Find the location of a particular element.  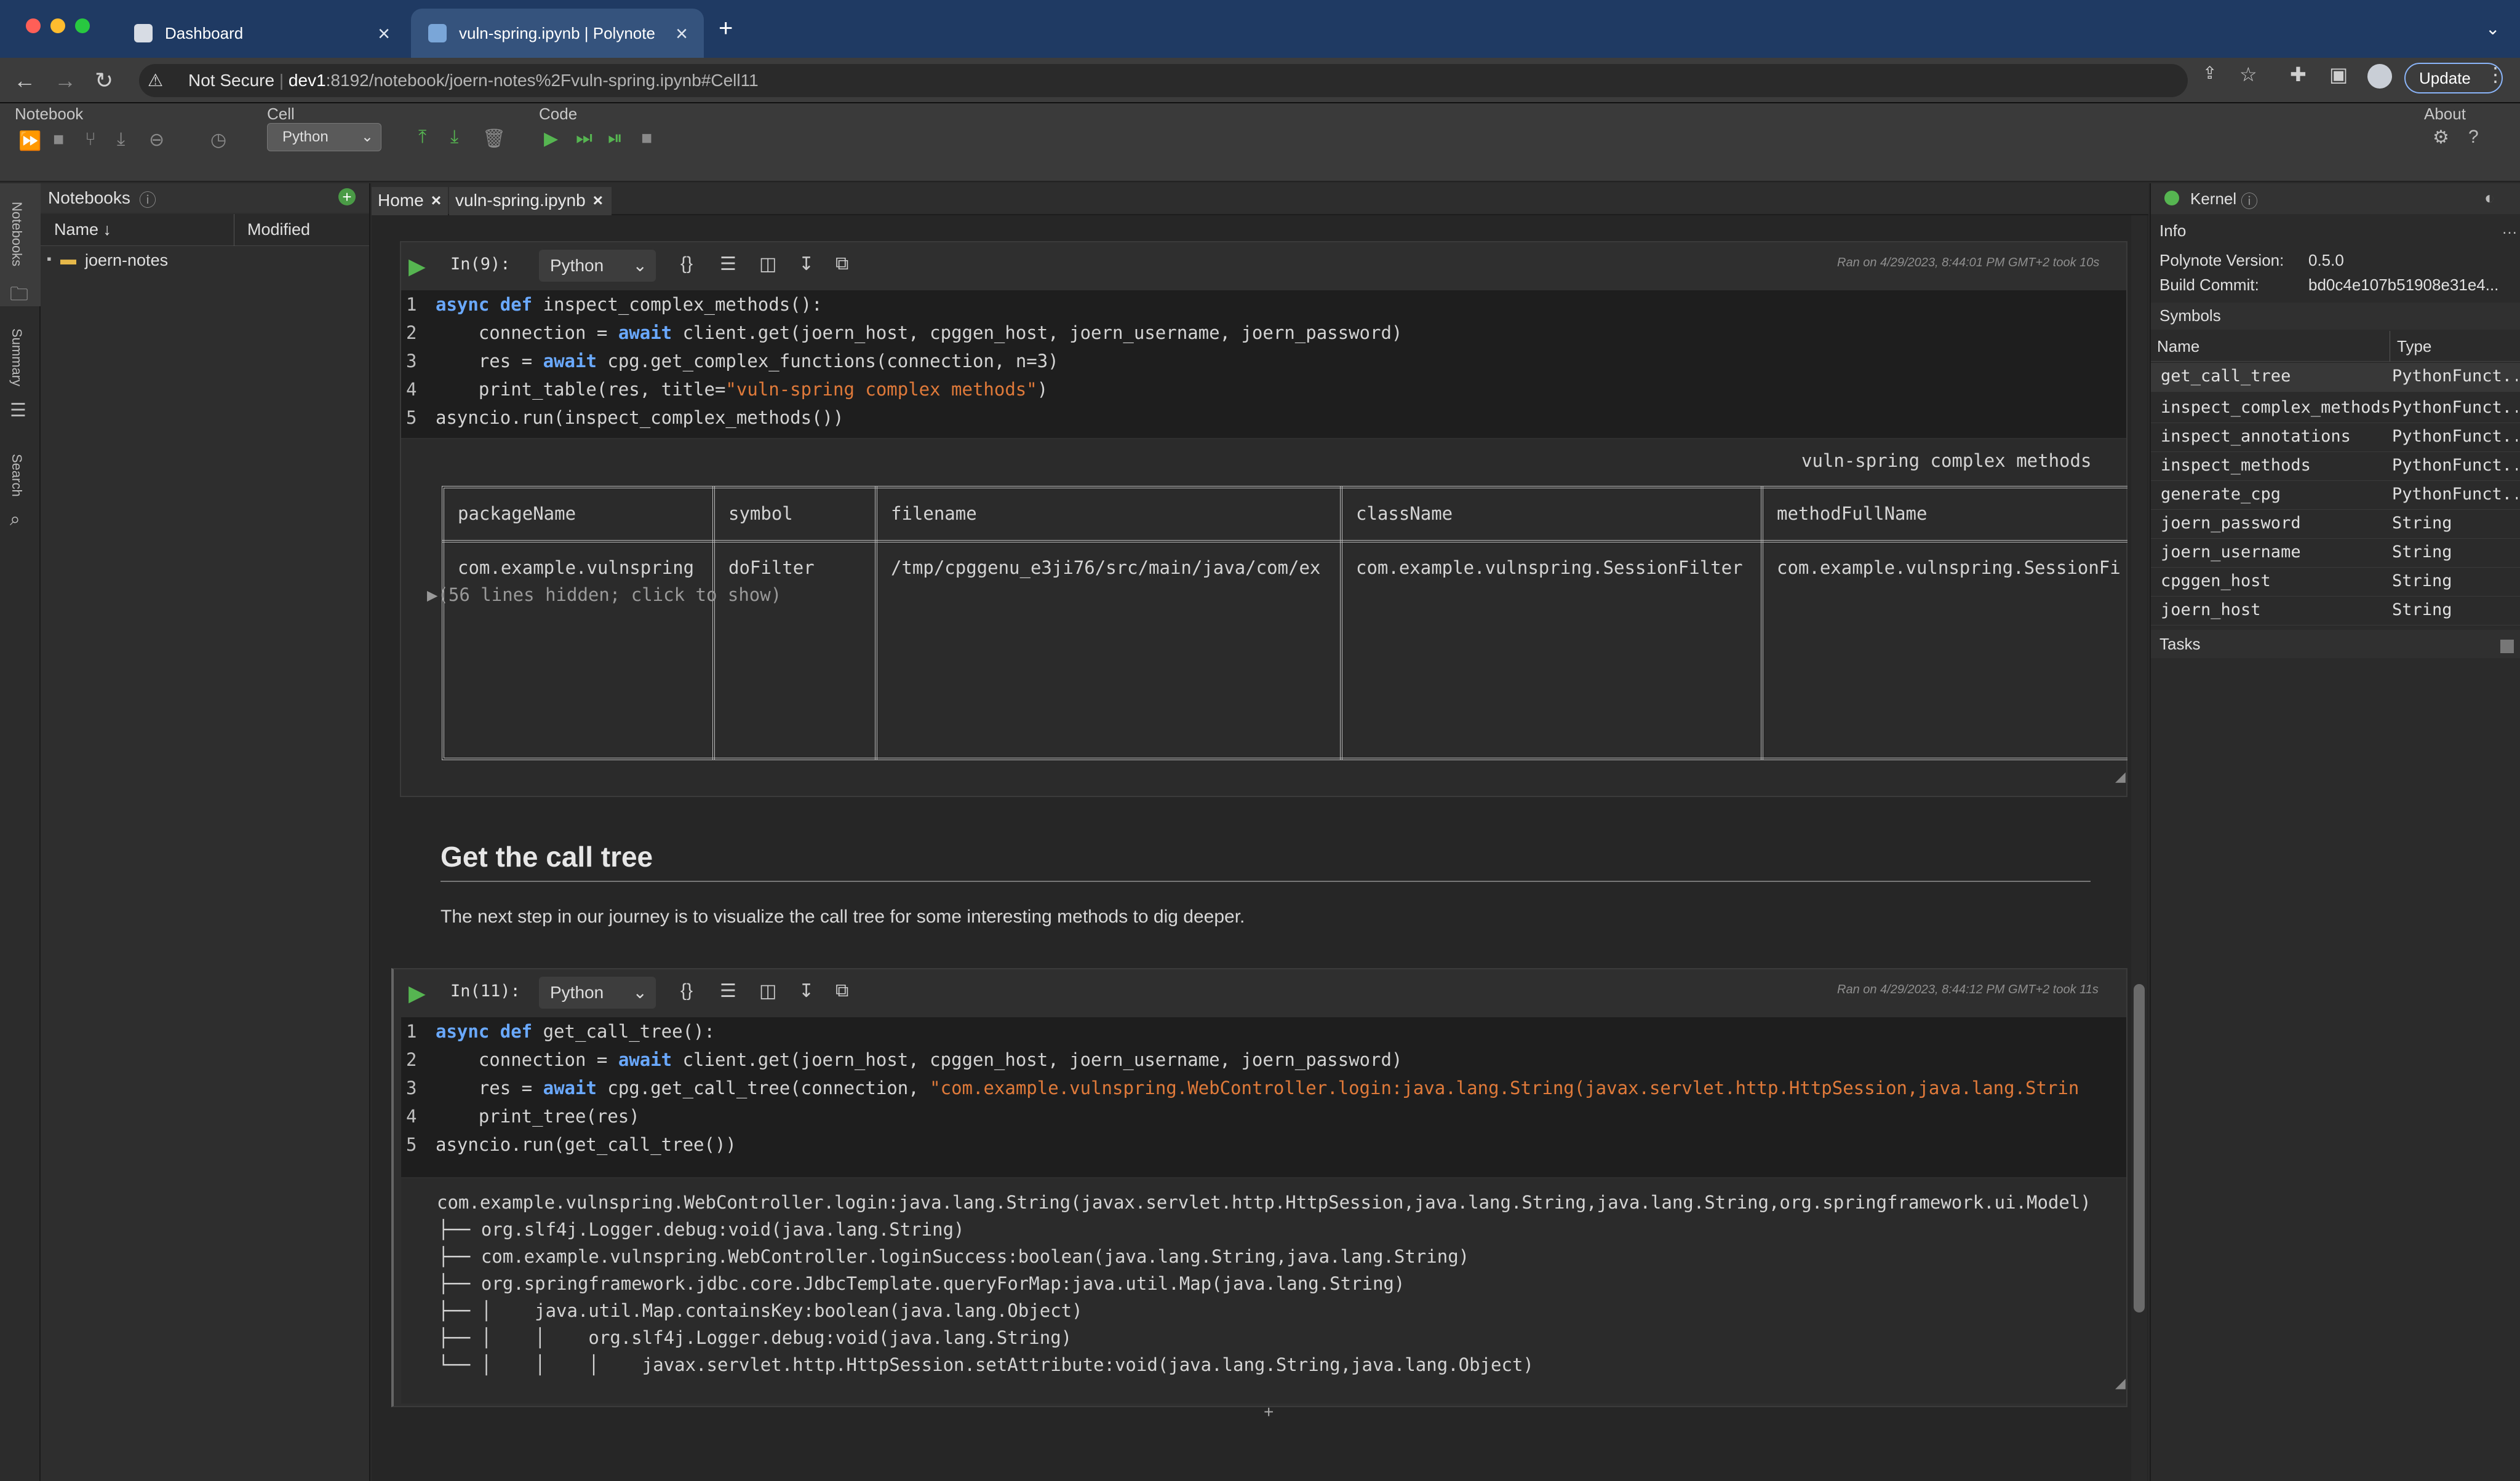

download-icon: ⤓ is located at coordinates (121, 139).